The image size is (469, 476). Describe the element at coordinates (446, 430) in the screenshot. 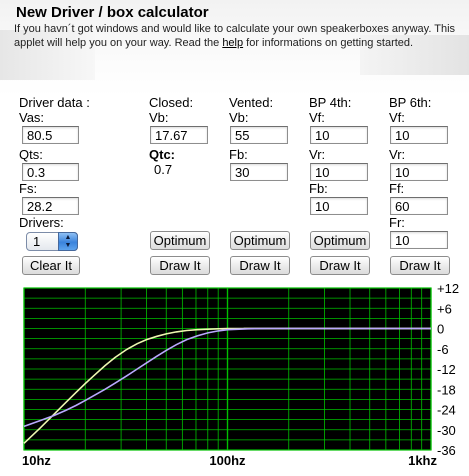

I see `y-tick-label: -30` at that location.